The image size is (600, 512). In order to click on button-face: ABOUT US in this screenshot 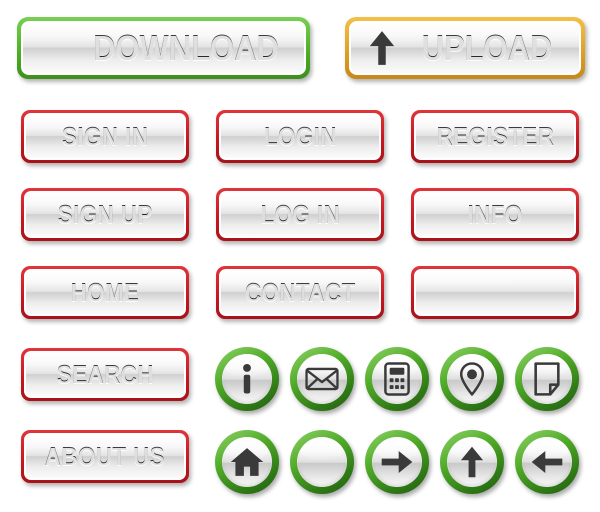, I will do `click(105, 456)`.